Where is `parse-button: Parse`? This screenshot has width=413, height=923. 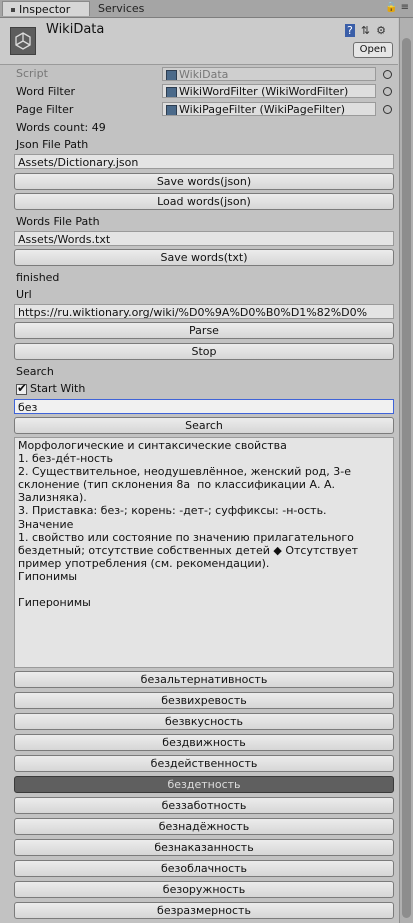 parse-button: Parse is located at coordinates (204, 330).